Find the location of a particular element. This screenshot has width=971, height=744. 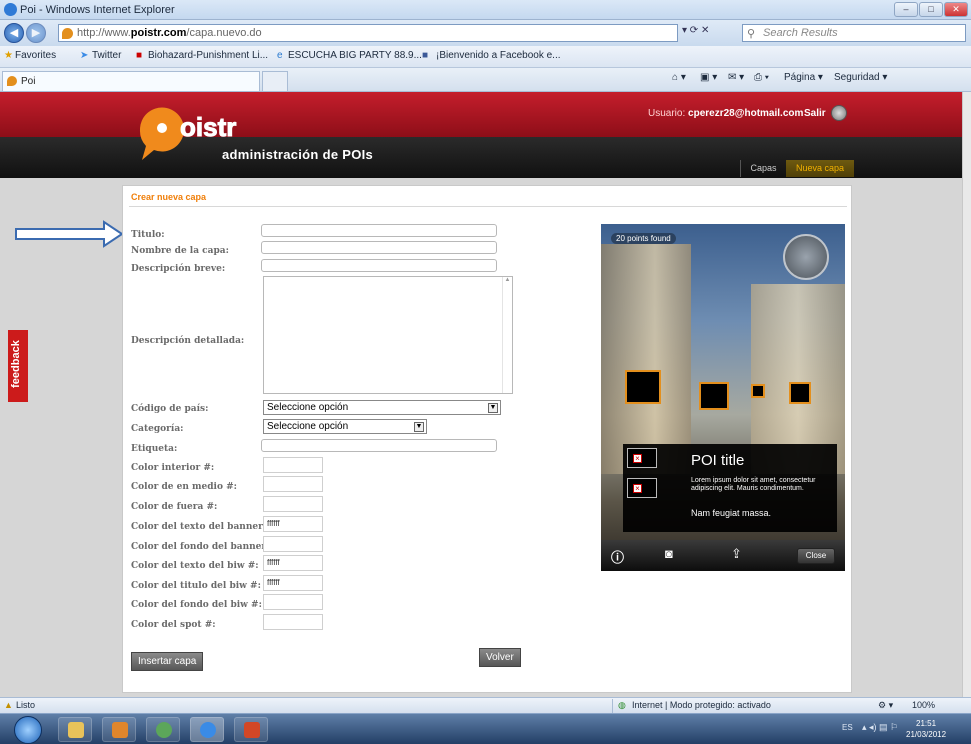

taskbar-internet-explorer is located at coordinates (207, 729).